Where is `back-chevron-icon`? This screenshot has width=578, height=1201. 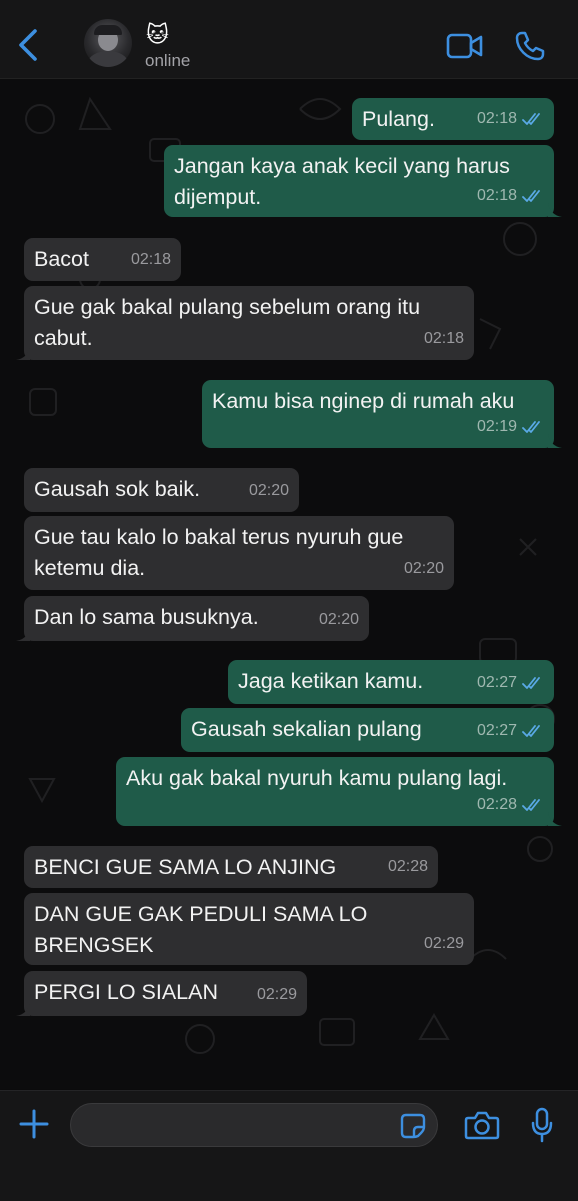
back-chevron-icon is located at coordinates (29, 45).